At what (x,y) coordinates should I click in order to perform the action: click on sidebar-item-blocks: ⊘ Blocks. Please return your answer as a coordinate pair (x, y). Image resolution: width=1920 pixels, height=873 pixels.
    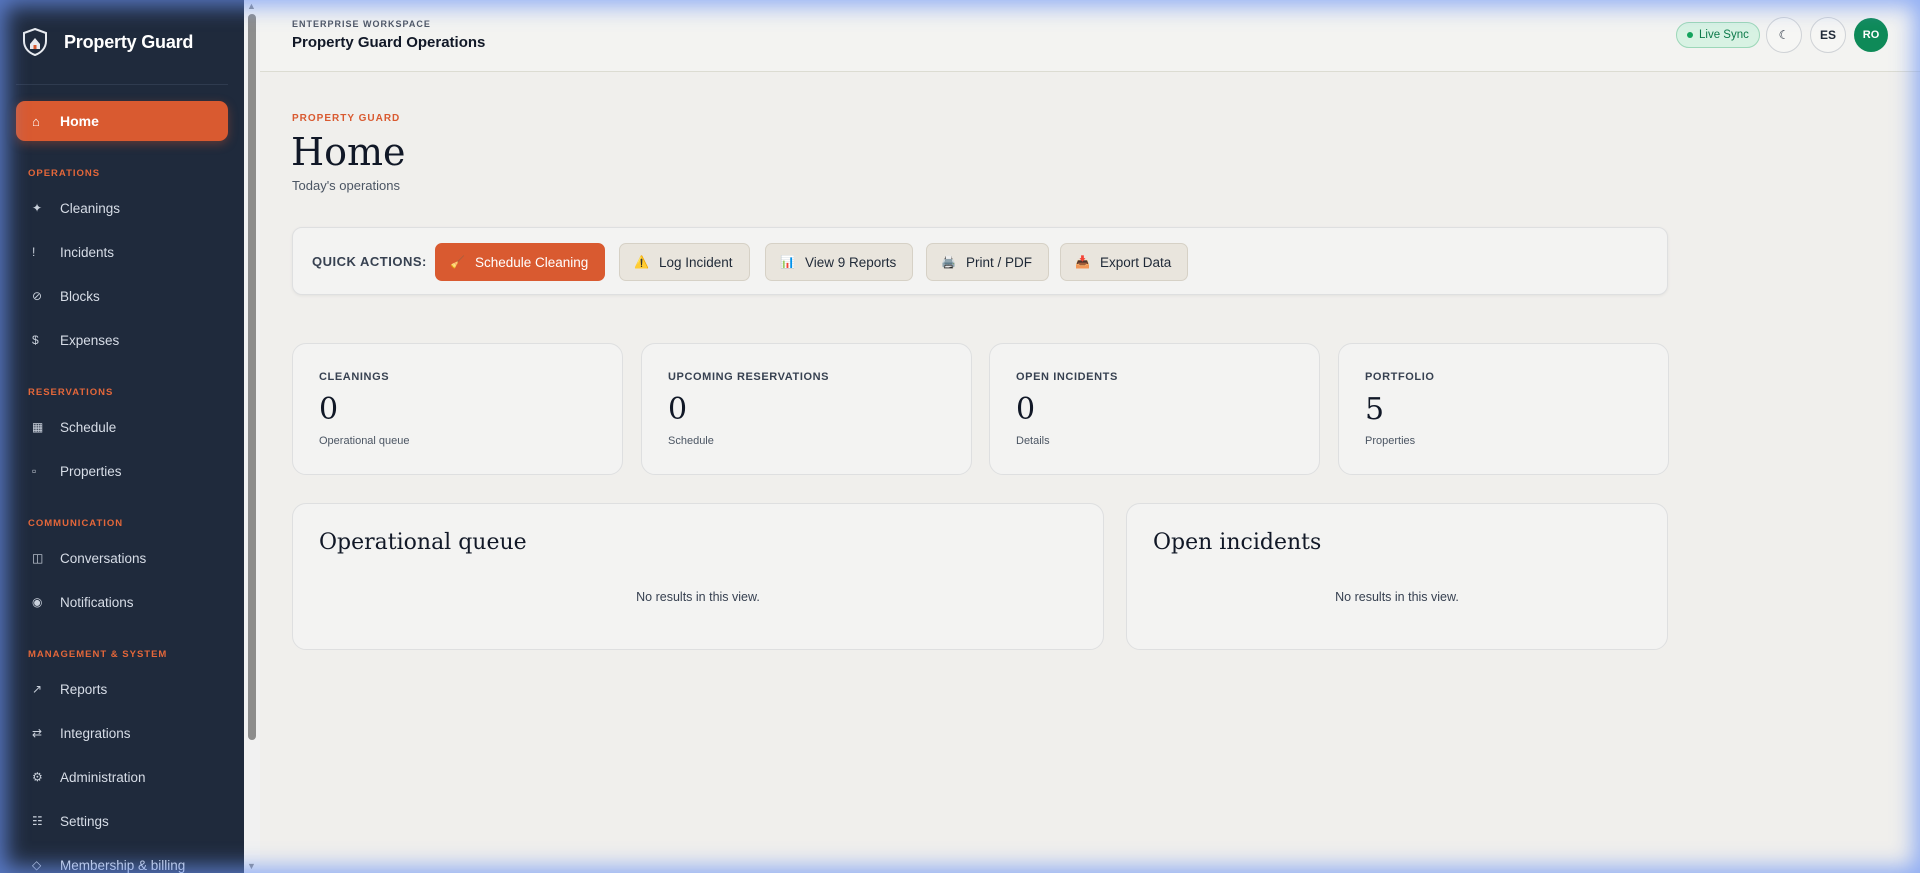
    Looking at the image, I should click on (66, 296).